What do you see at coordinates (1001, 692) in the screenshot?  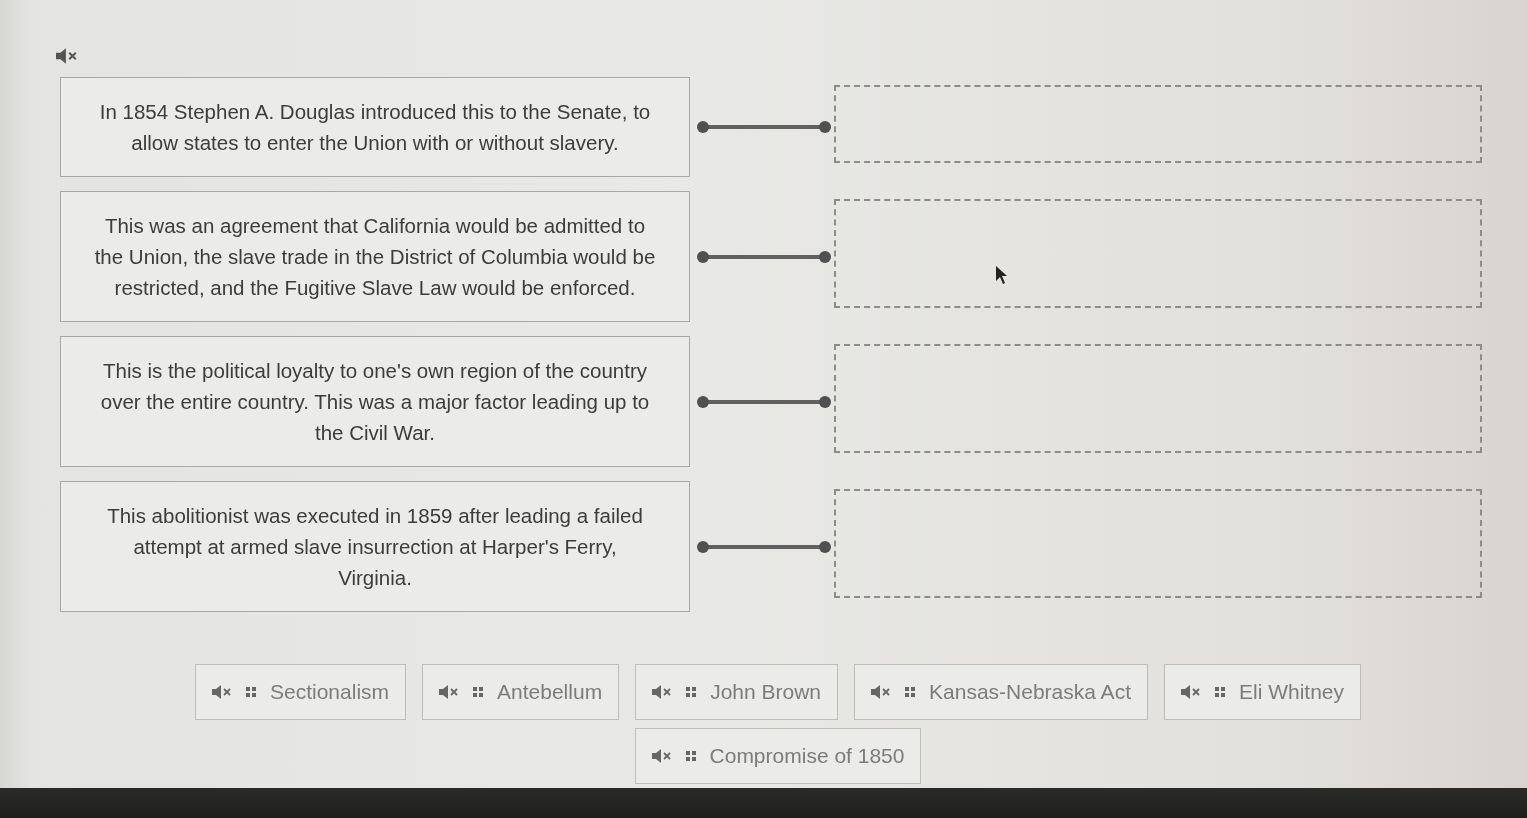 I see `answer-tile: Kansas-Nebraska Act` at bounding box center [1001, 692].